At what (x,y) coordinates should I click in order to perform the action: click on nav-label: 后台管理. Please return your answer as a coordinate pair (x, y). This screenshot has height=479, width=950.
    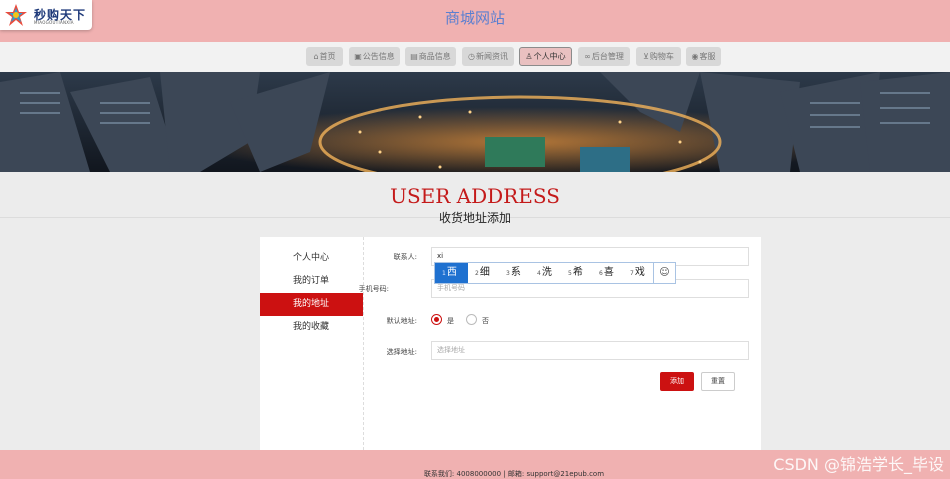
    Looking at the image, I should click on (607, 56).